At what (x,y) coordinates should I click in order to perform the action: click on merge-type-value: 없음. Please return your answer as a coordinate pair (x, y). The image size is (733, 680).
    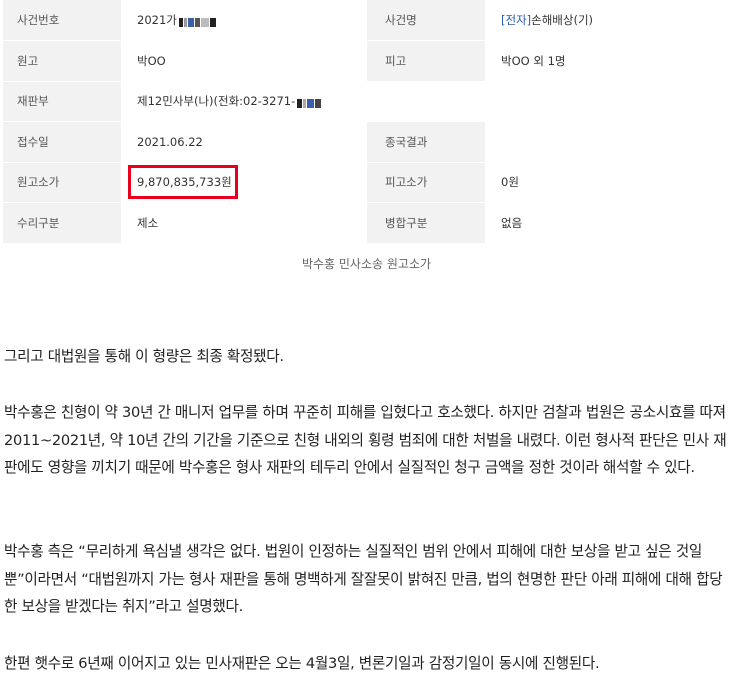
    Looking at the image, I should click on (607, 223).